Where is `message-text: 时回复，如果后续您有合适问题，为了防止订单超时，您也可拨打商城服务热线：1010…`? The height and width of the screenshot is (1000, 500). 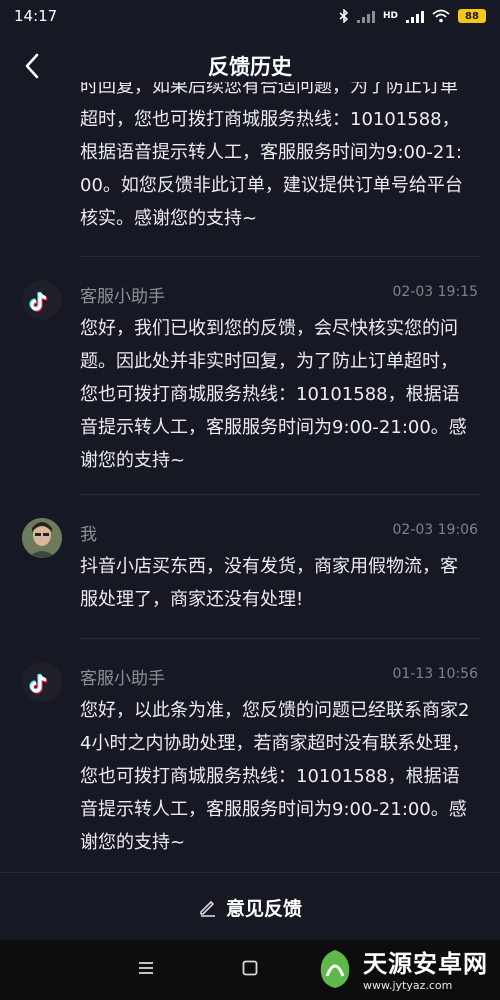 message-text: 时回复，如果后续您有合适问题，为了防止订单超时，您也可拨打商城服务热线：1010… is located at coordinates (271, 155).